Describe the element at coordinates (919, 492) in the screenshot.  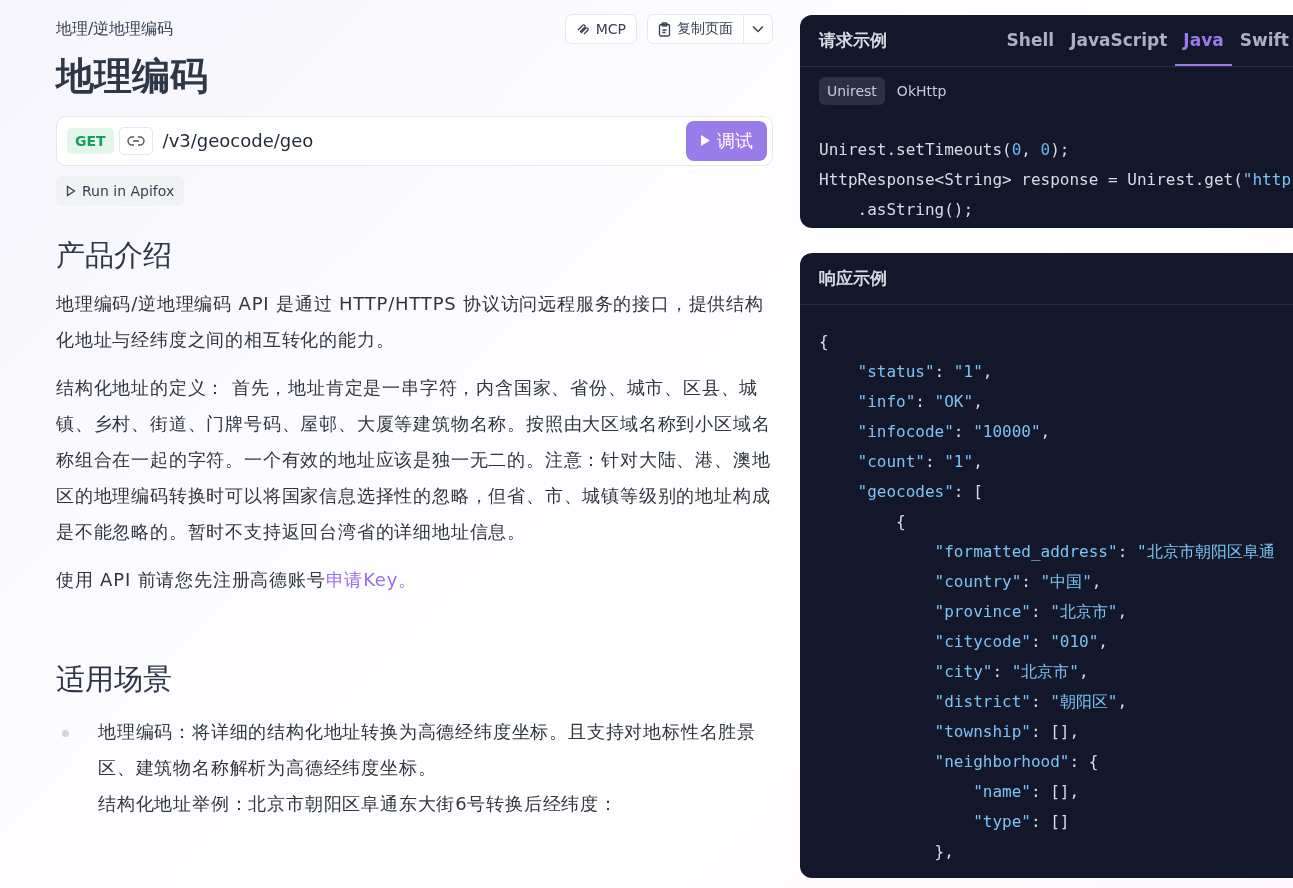
I see `code-line: "geocodes": [` at that location.